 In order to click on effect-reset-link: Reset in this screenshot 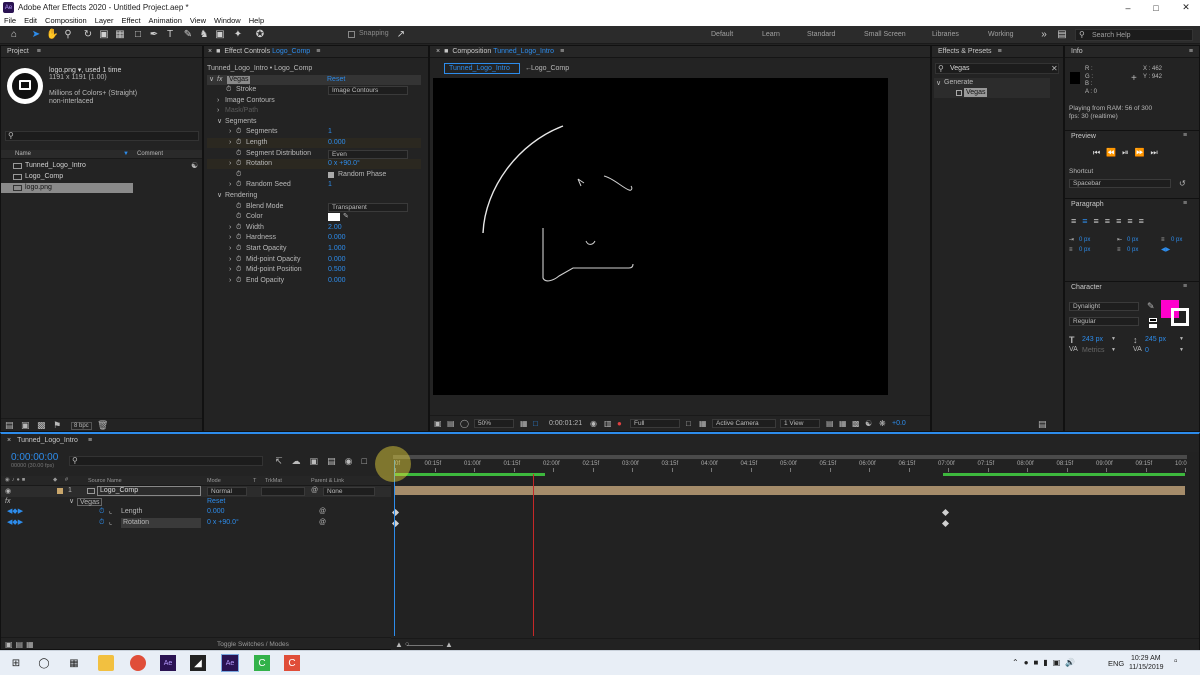, I will do `click(336, 80)`.